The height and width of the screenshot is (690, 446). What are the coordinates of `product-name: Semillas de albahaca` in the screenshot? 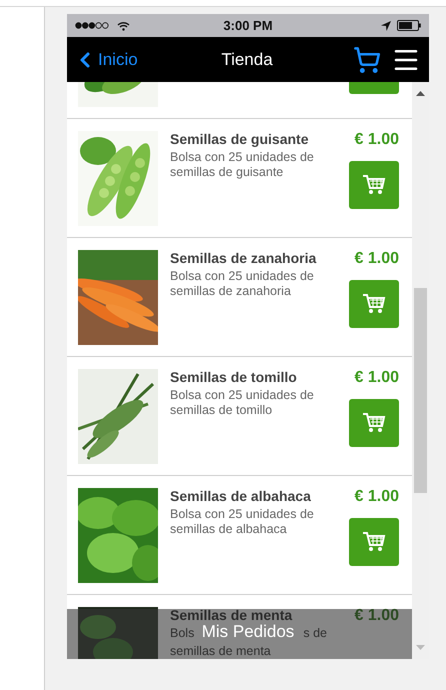 It's located at (241, 496).